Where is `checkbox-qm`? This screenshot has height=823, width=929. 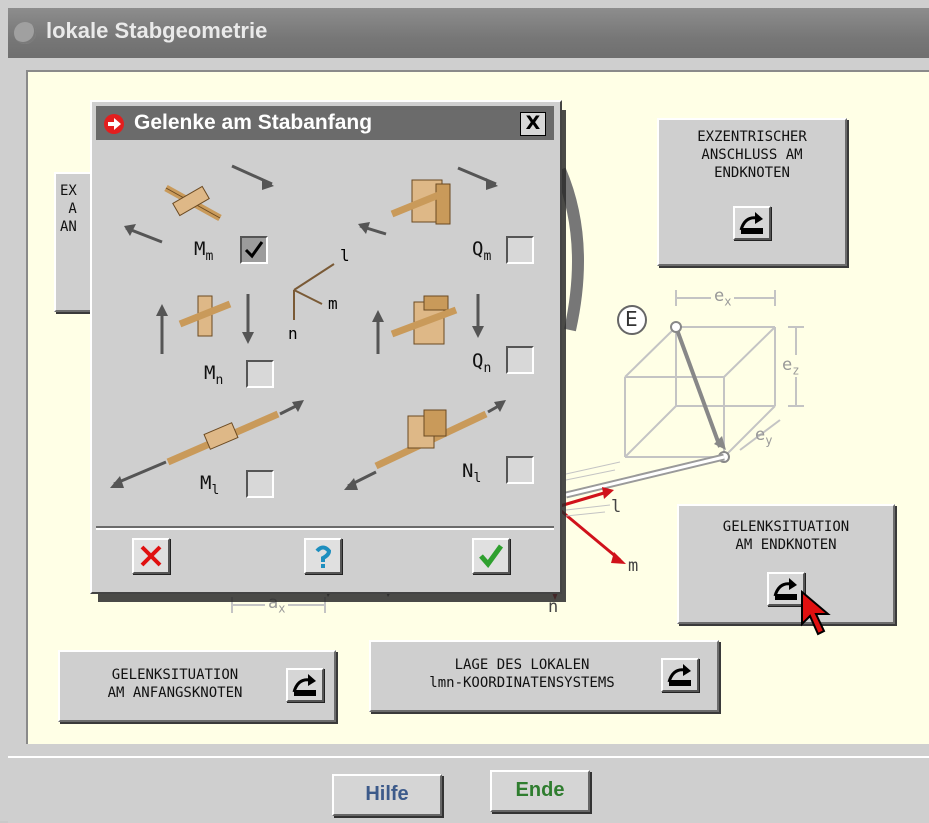
checkbox-qm is located at coordinates (520, 250).